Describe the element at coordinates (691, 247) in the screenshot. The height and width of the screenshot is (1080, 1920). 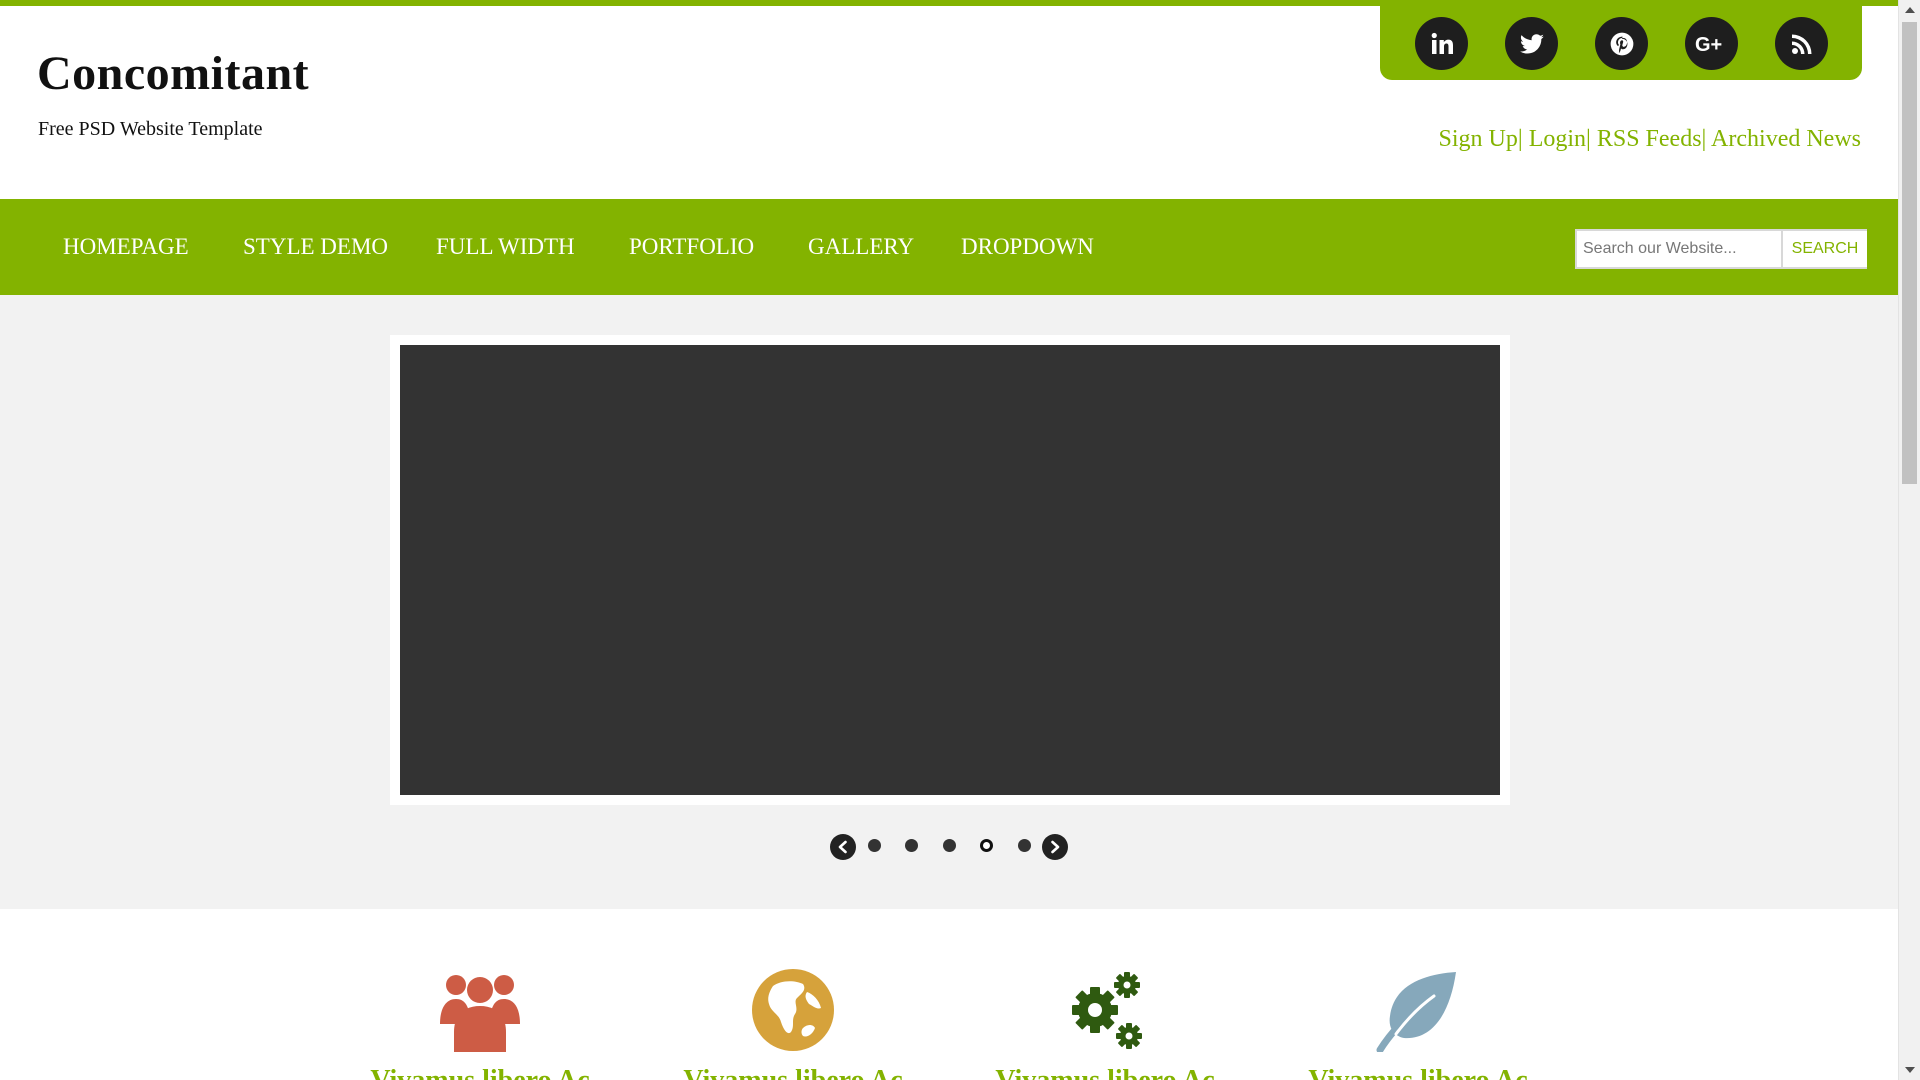
I see `nav-item-portfolio: PORTFOLIO` at that location.